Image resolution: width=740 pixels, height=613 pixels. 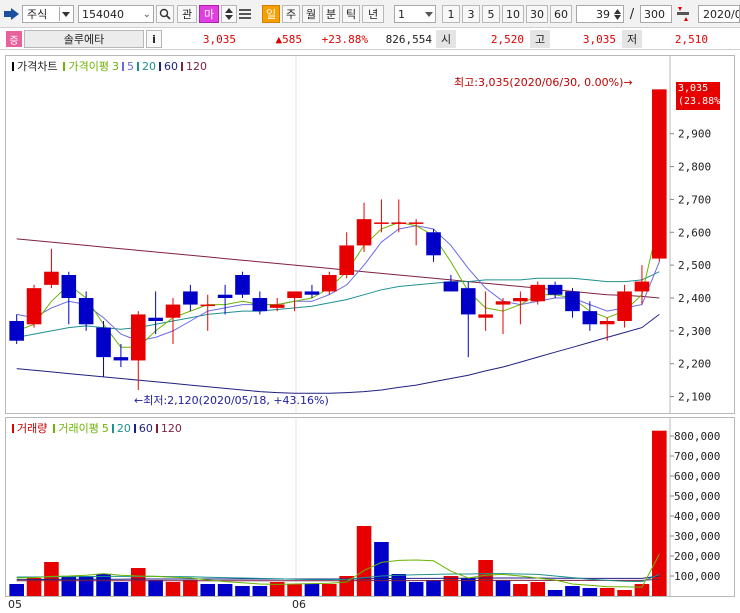 I want to click on spinner-icon, so click(x=617, y=14).